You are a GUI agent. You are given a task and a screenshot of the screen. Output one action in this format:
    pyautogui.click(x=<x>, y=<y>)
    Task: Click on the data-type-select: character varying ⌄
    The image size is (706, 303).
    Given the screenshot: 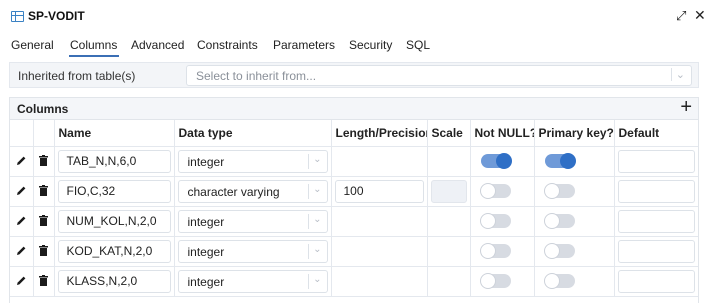 What is the action you would take?
    pyautogui.click(x=252, y=191)
    